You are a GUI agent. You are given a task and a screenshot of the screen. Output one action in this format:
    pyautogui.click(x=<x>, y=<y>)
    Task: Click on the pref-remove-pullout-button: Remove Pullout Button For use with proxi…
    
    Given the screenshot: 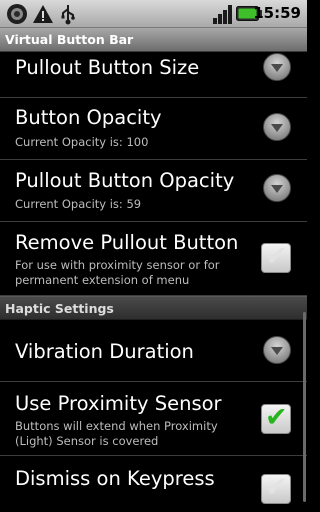 What is the action you would take?
    pyautogui.click(x=153, y=259)
    